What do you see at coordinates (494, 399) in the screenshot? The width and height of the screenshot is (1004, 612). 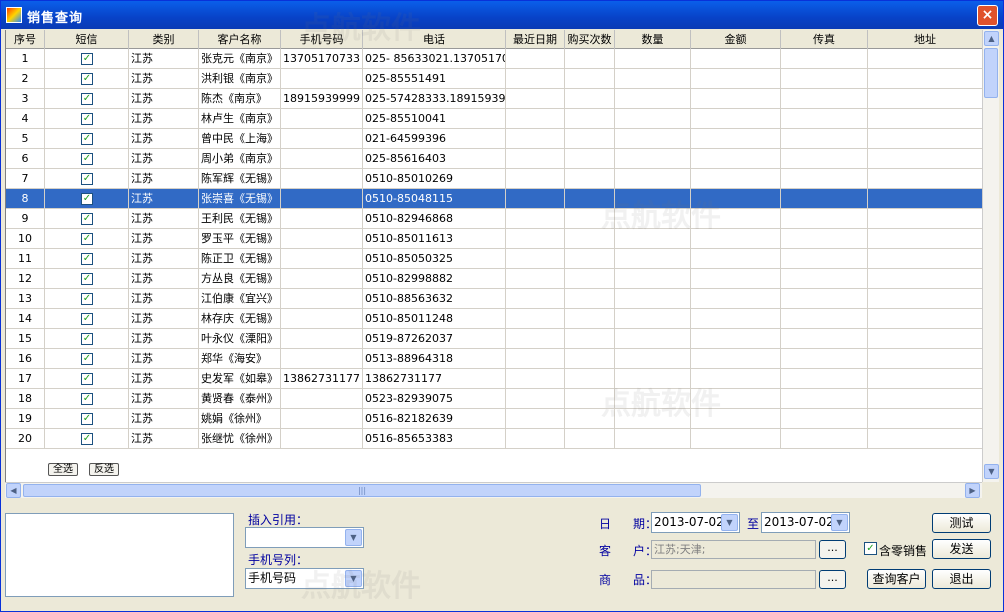 I see `table-row: 18 ✓ 江苏 黄贤春《泰州》 0523-82939075` at bounding box center [494, 399].